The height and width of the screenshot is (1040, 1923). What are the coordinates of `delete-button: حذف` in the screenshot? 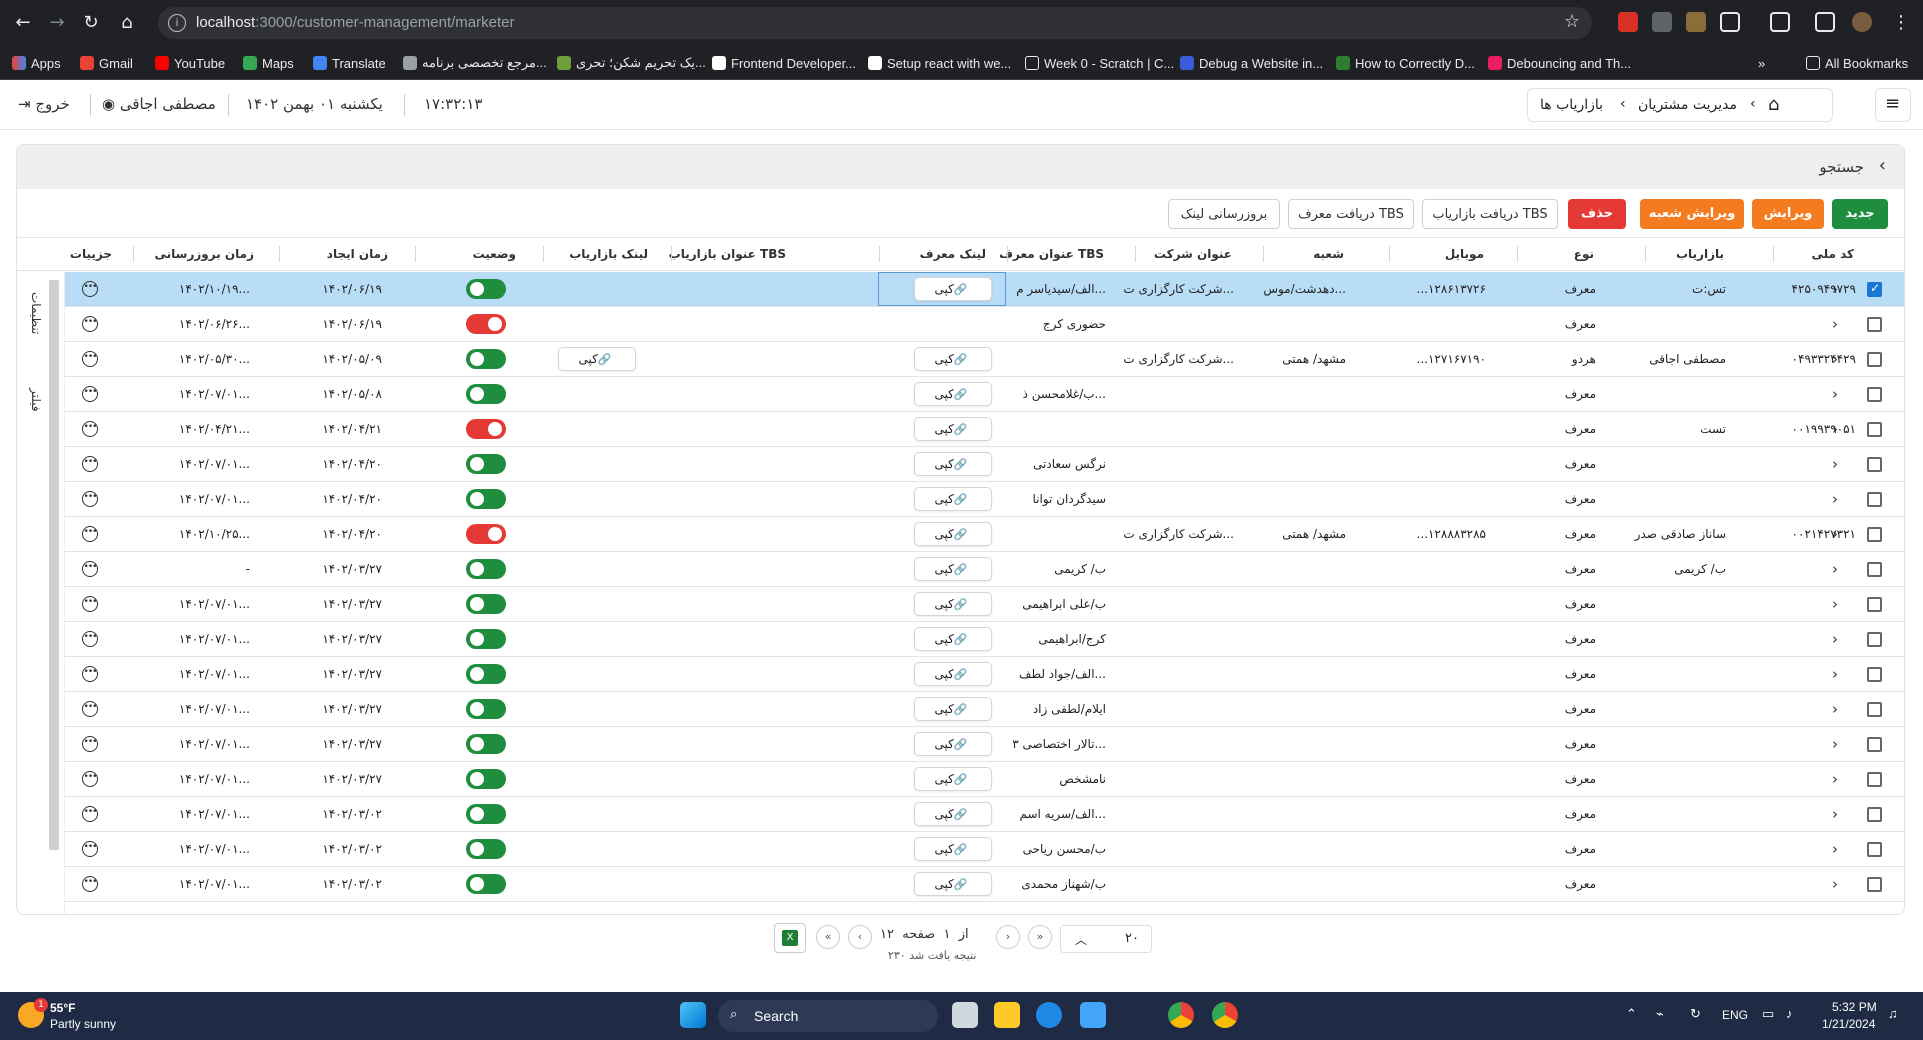 It's located at (1597, 214).